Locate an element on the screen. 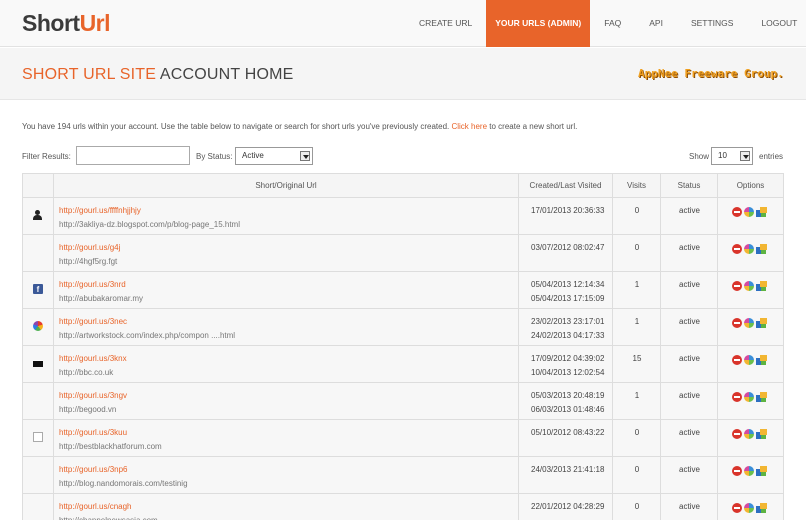 The height and width of the screenshot is (520, 806). last-visited-date: 06/03/2013 01:48:46 is located at coordinates (568, 409).